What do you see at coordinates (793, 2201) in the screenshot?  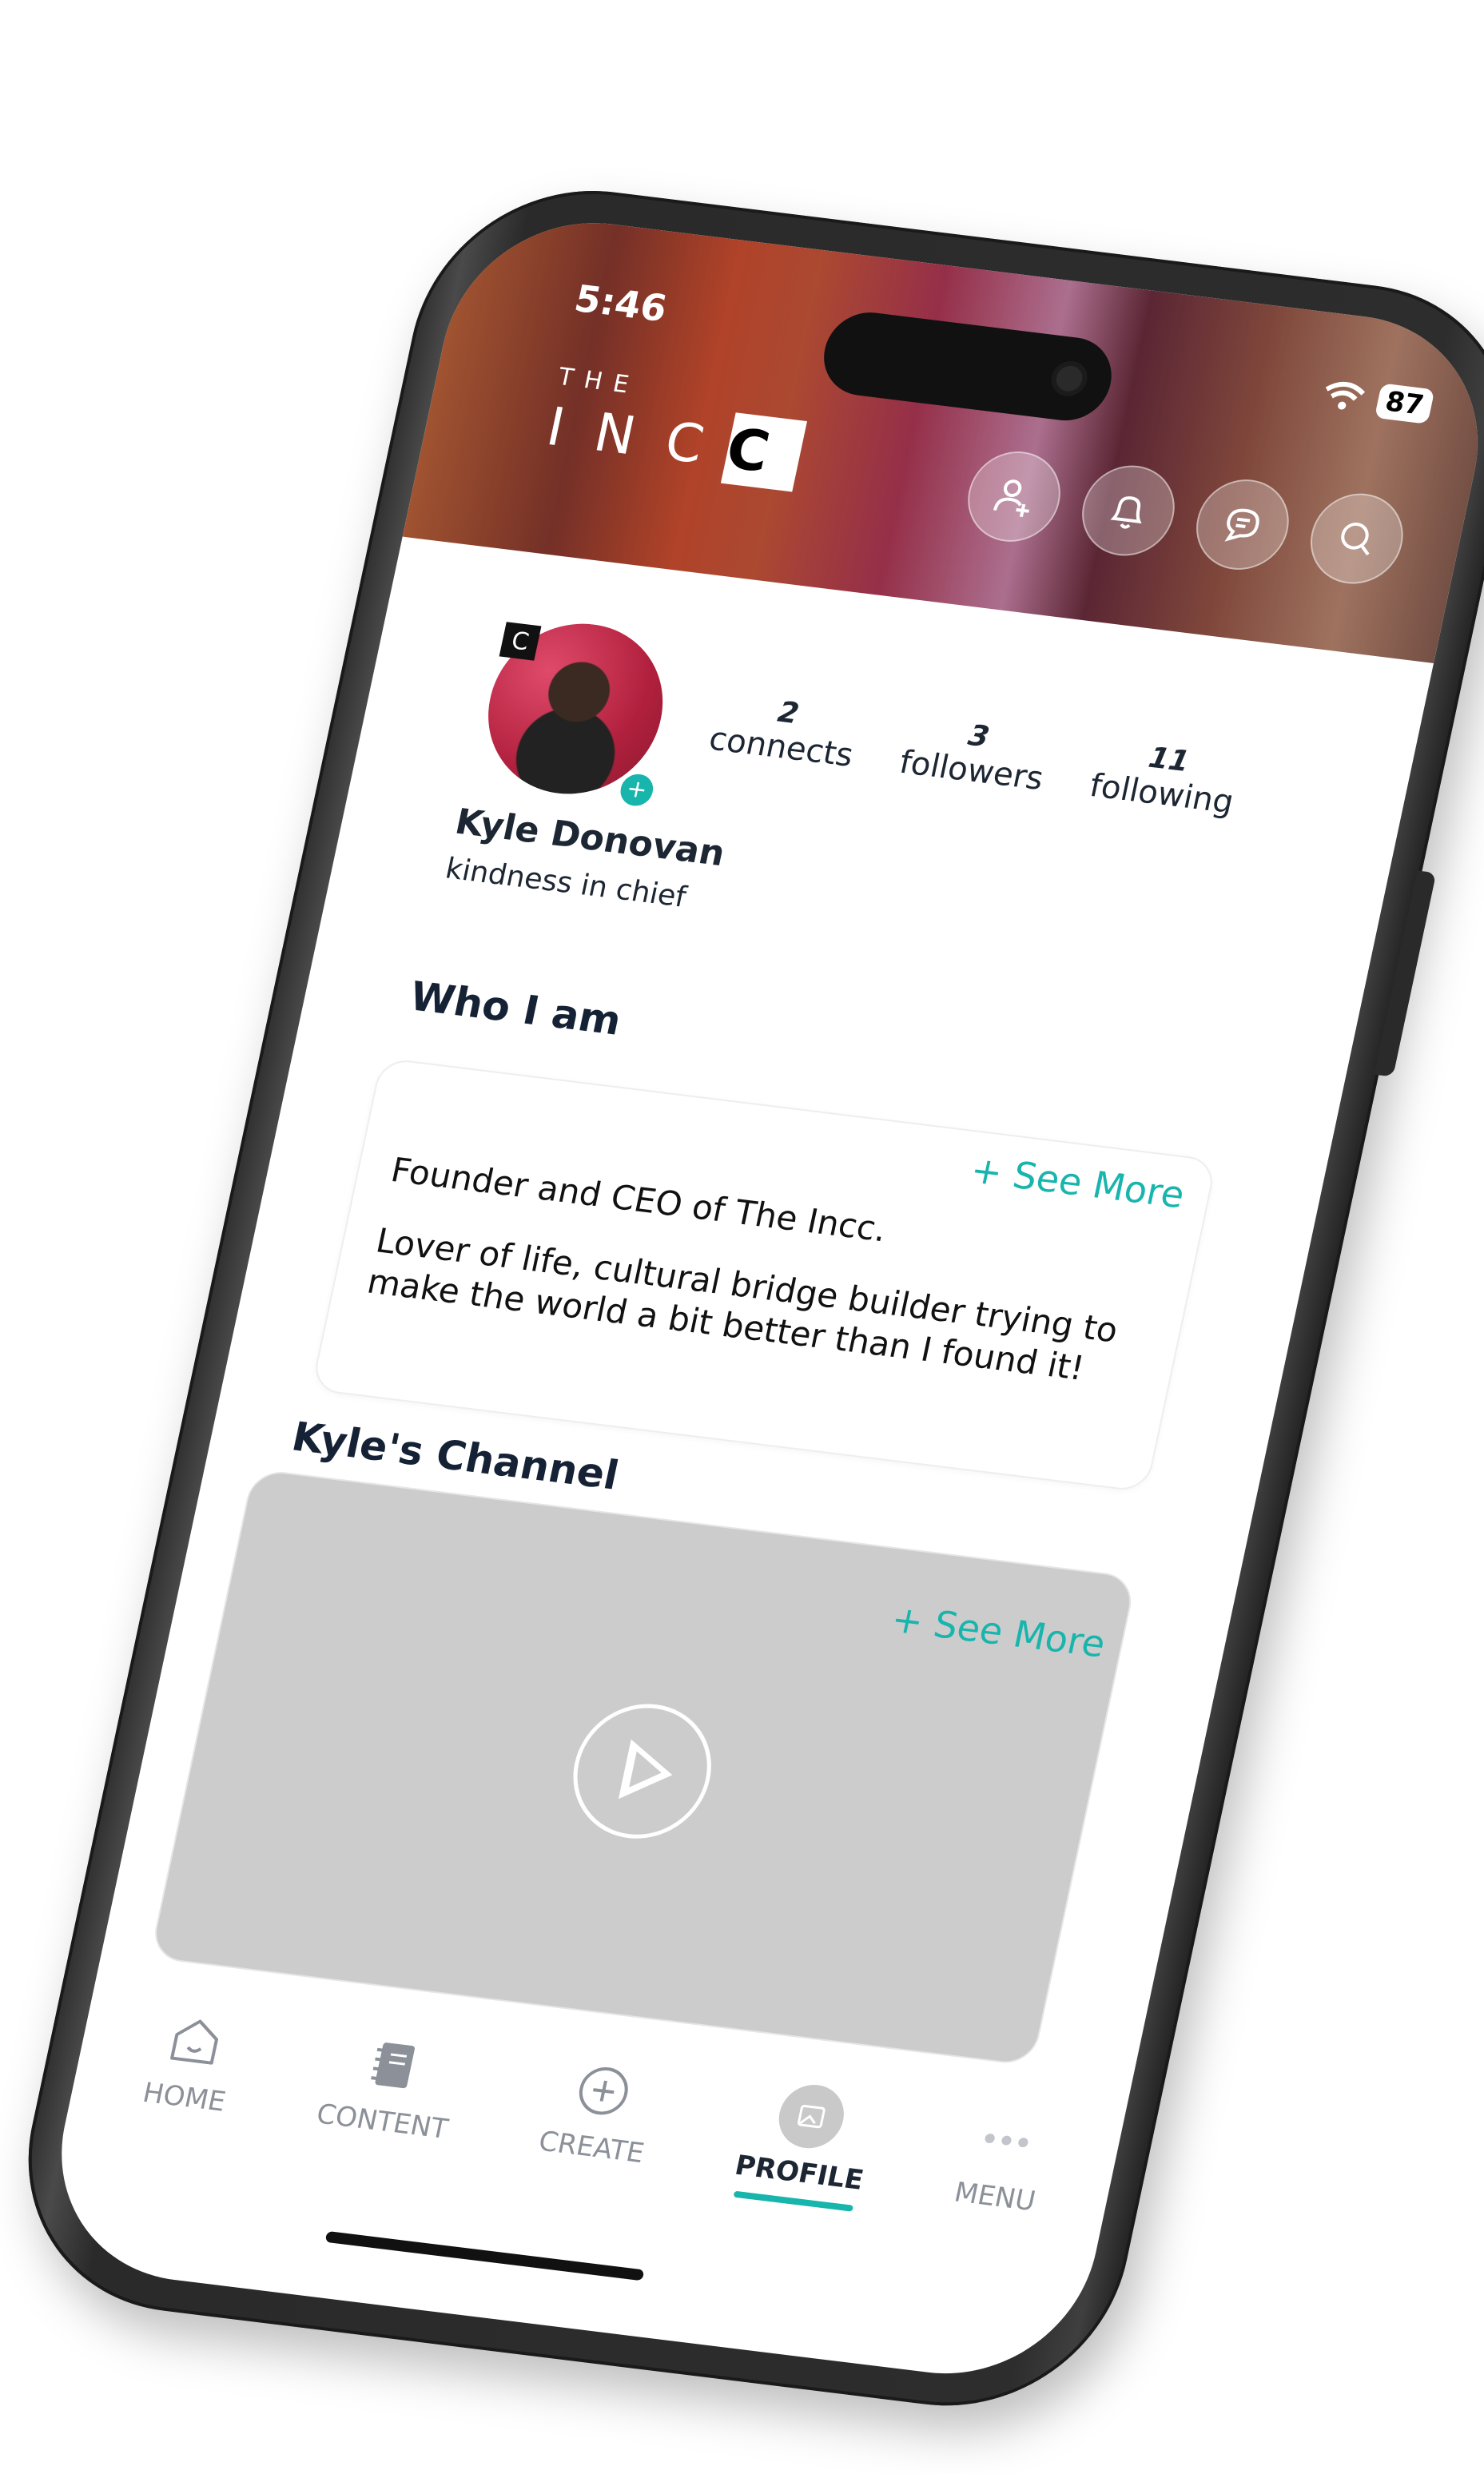 I see `active-tab-indicator` at bounding box center [793, 2201].